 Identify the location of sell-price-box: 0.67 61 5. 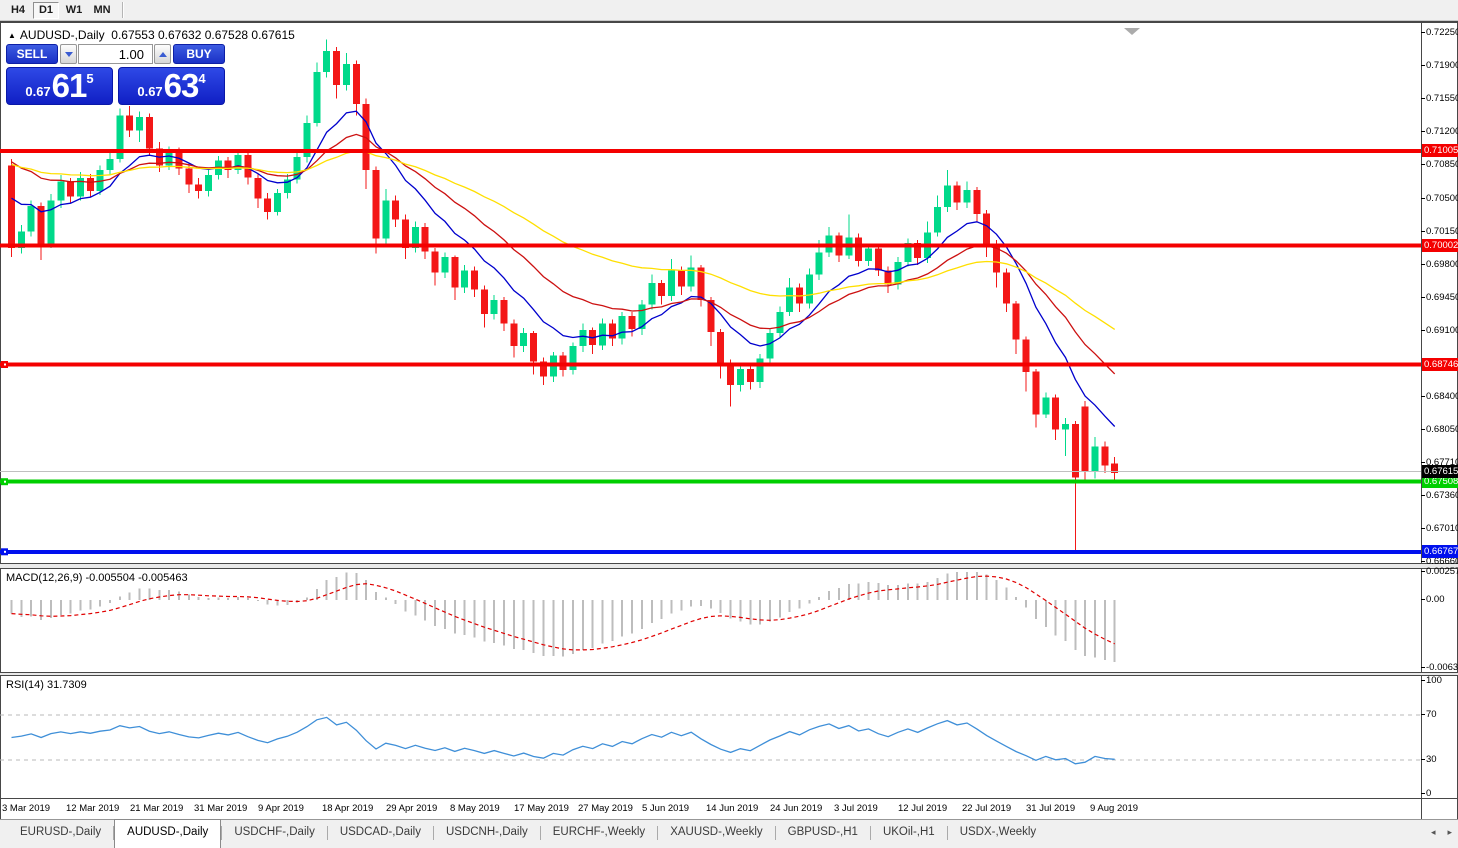
(59, 86).